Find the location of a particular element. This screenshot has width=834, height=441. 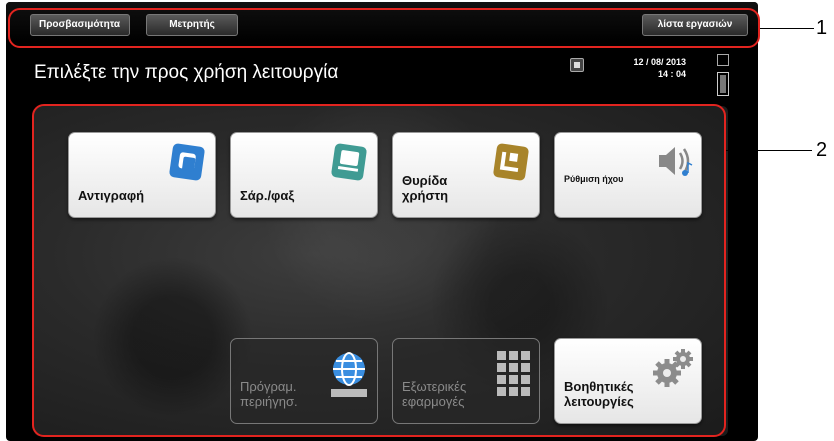

callout-1-number: 1 is located at coordinates (822, 28).